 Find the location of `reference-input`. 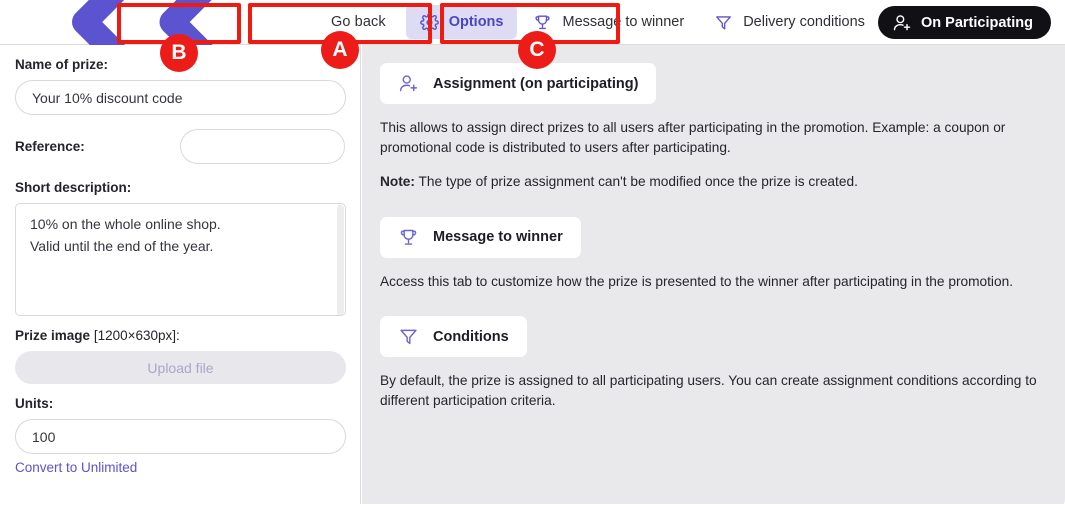

reference-input is located at coordinates (262, 146).